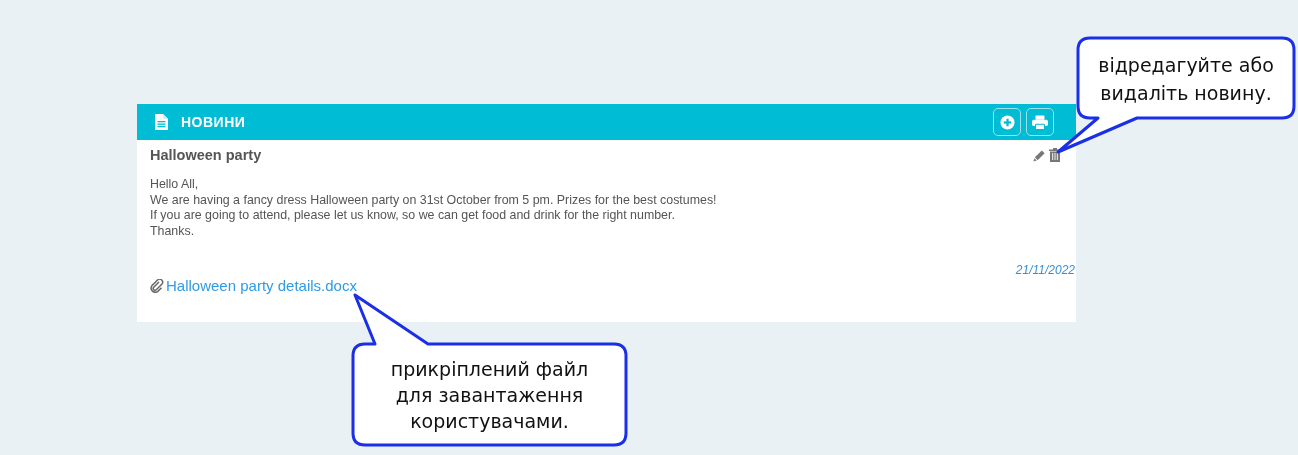  I want to click on add-icon, so click(1007, 122).